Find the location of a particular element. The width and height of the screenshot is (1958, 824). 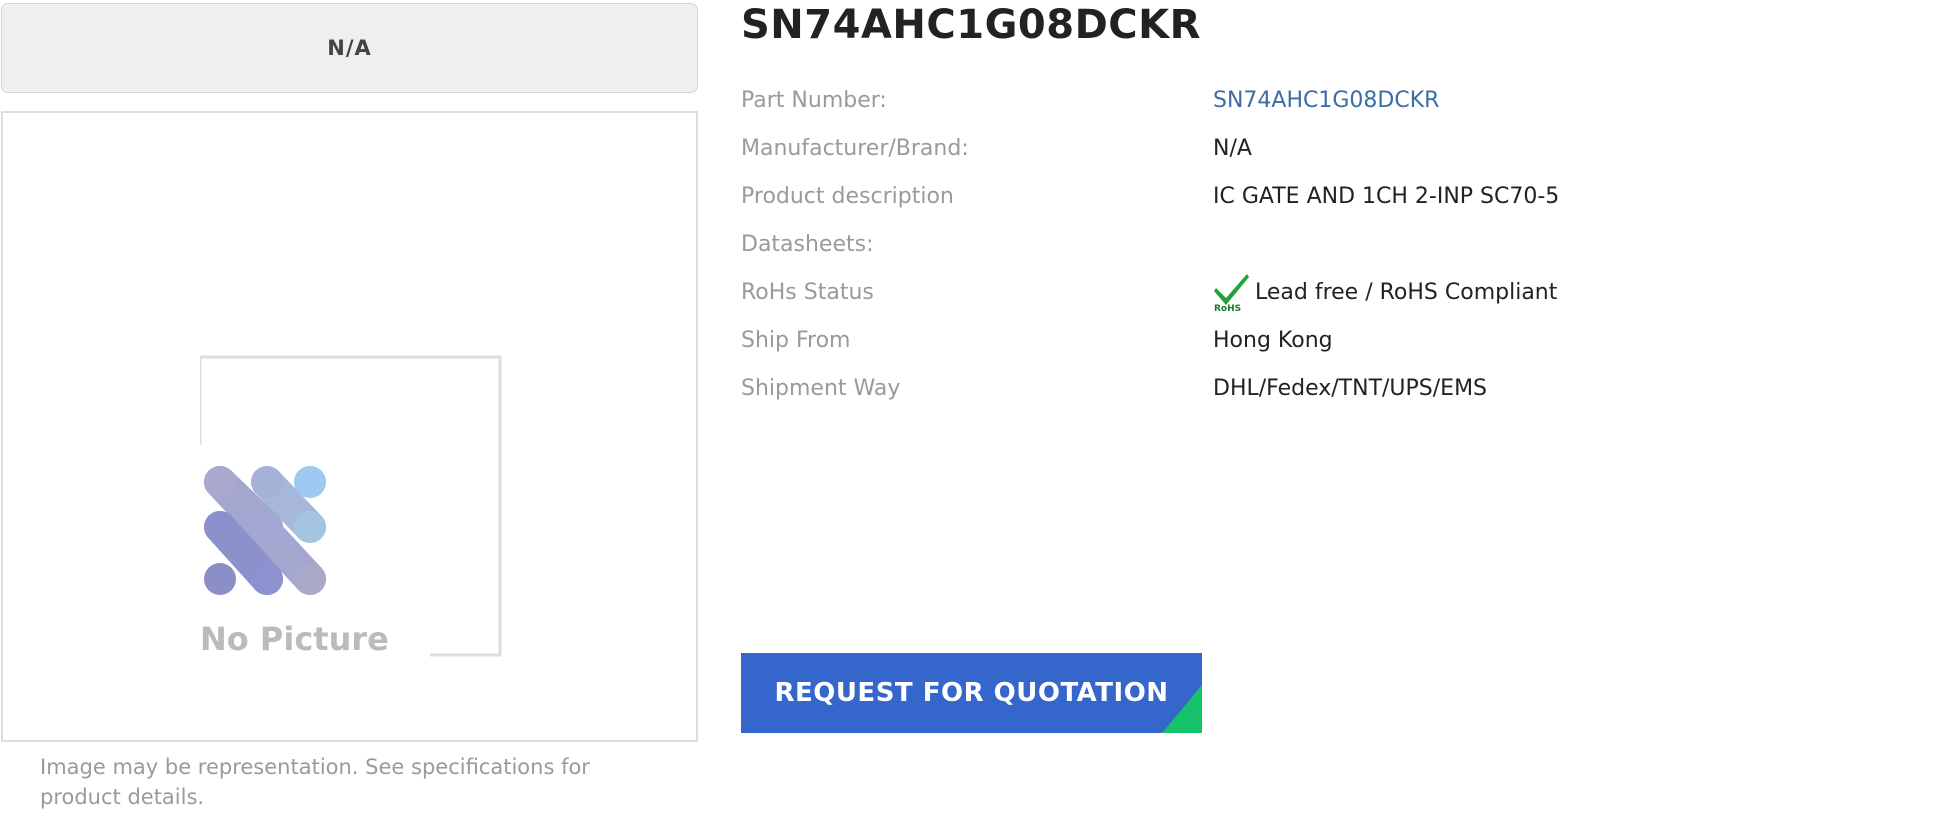

rohs-value: RoHS Lead free / RoHS Compliant is located at coordinates (1385, 292).